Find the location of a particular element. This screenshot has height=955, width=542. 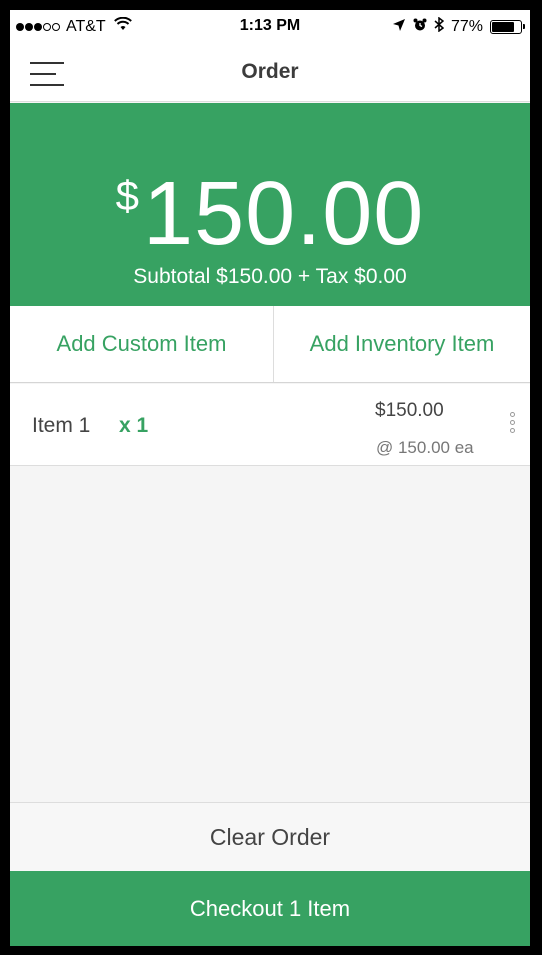

battery-percent: 77% is located at coordinates (466, 26).